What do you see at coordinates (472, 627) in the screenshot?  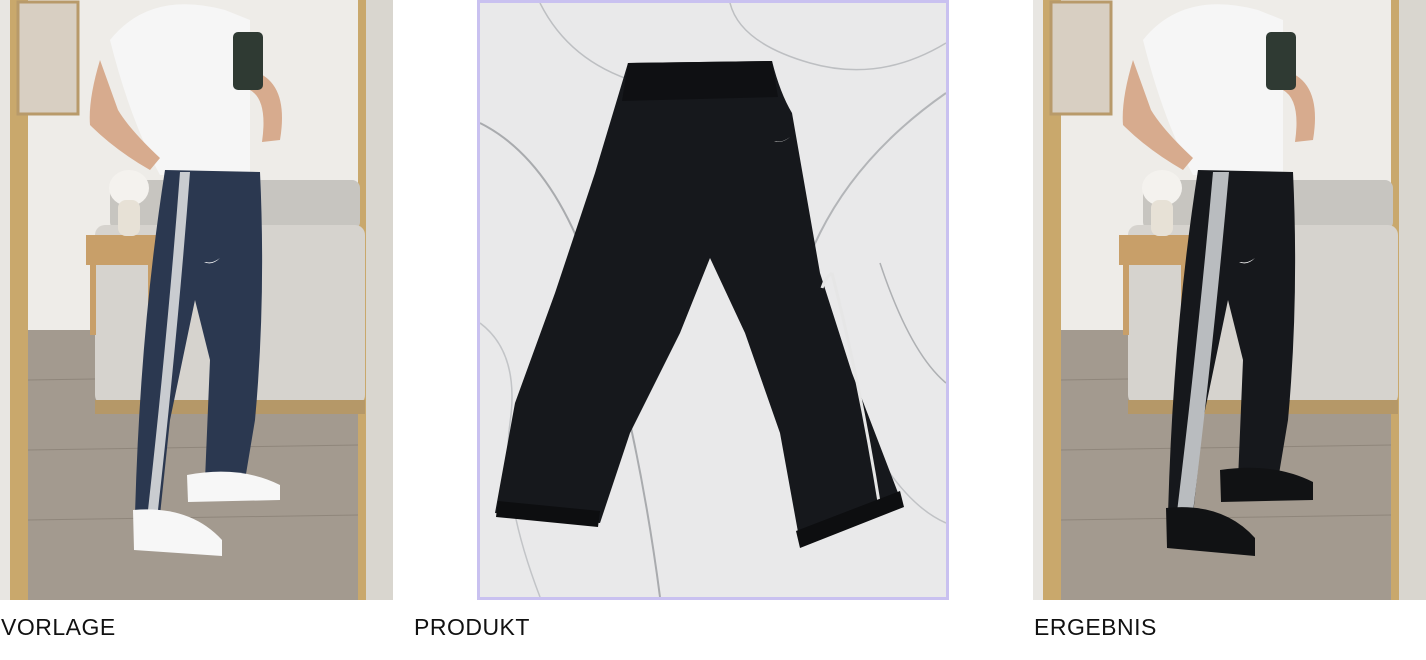 I see `caption-product: PRODUKT` at bounding box center [472, 627].